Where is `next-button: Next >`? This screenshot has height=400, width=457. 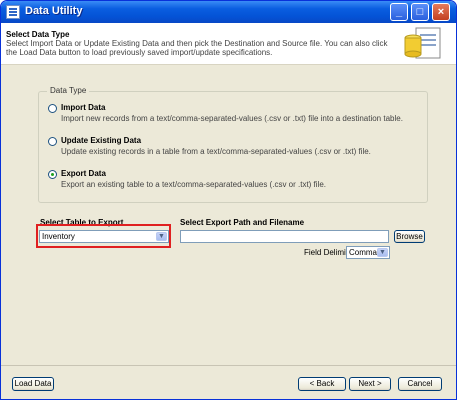
next-button: Next > is located at coordinates (370, 384).